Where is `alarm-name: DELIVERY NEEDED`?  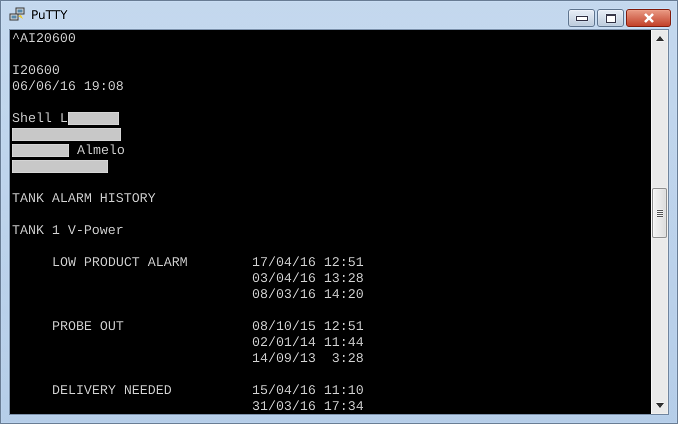
alarm-name: DELIVERY NEEDED is located at coordinates (112, 390).